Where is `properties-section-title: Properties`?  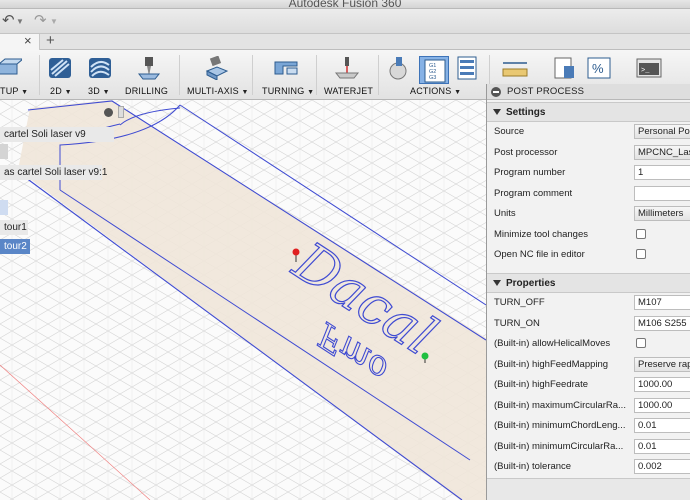 properties-section-title: Properties is located at coordinates (531, 283).